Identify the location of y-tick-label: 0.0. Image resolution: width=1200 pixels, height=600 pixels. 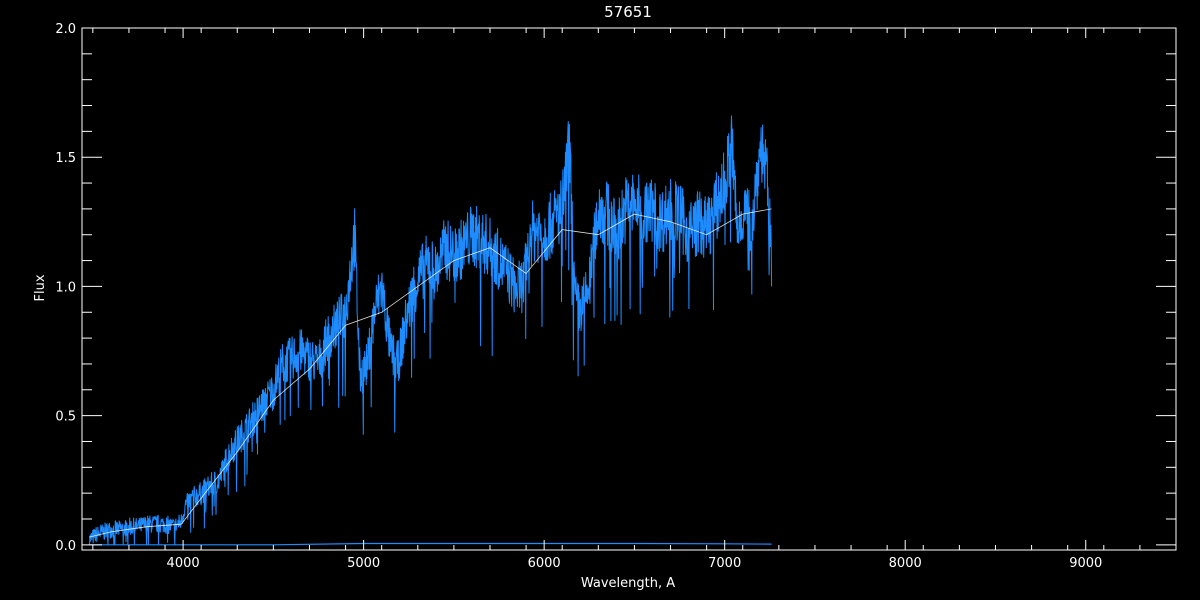
(65, 546).